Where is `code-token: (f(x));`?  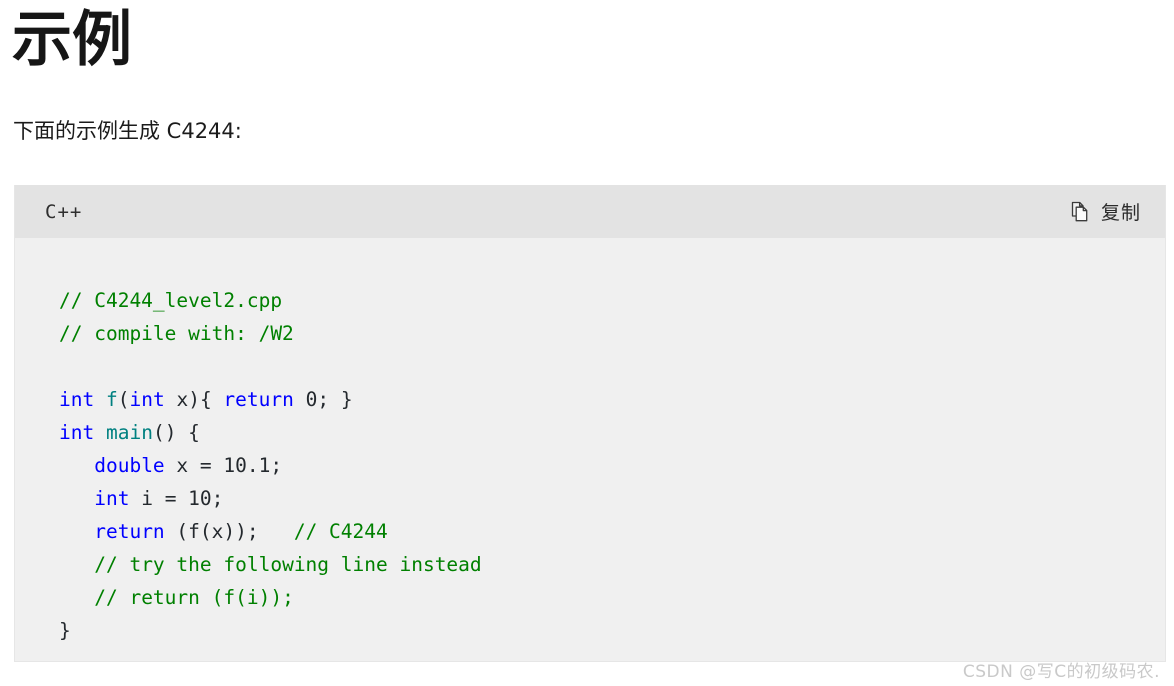
code-token: (f(x)); is located at coordinates (229, 531).